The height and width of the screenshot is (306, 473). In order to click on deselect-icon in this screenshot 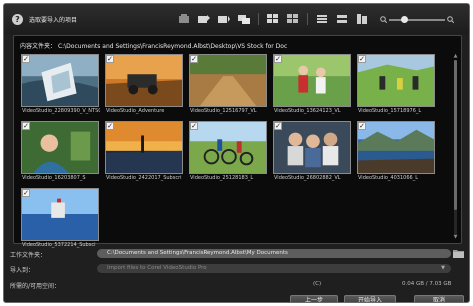, I will do `click(293, 19)`.